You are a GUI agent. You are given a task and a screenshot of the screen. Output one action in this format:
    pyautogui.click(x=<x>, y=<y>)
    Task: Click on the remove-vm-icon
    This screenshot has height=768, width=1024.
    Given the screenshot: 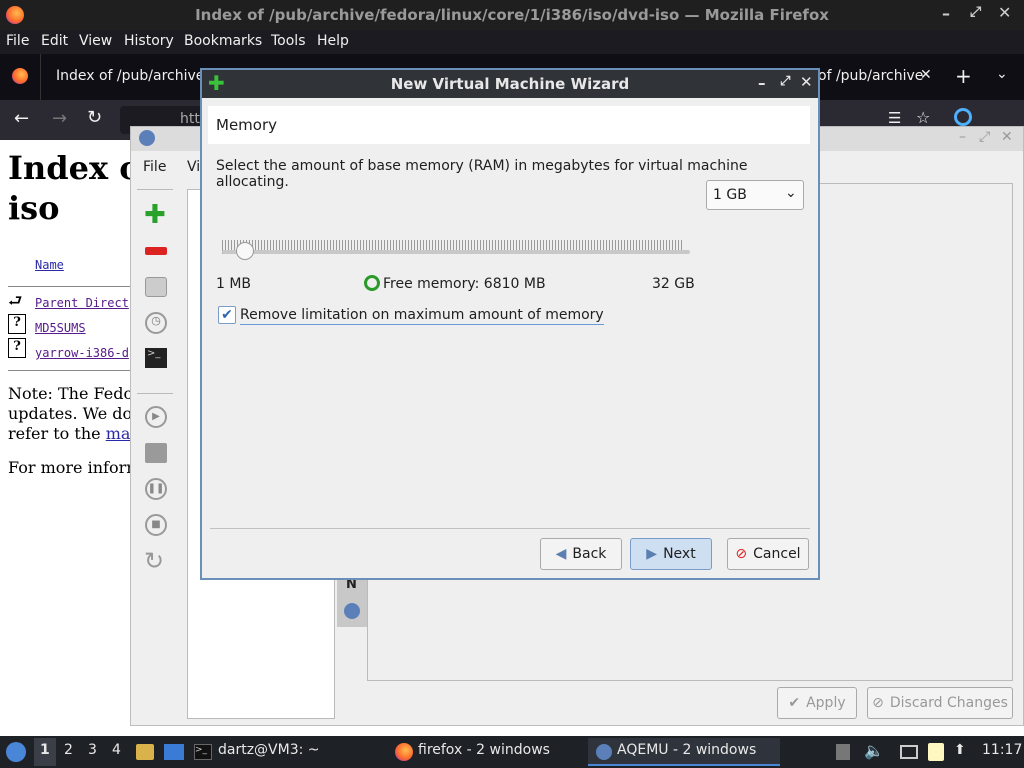 What is the action you would take?
    pyautogui.click(x=156, y=251)
    